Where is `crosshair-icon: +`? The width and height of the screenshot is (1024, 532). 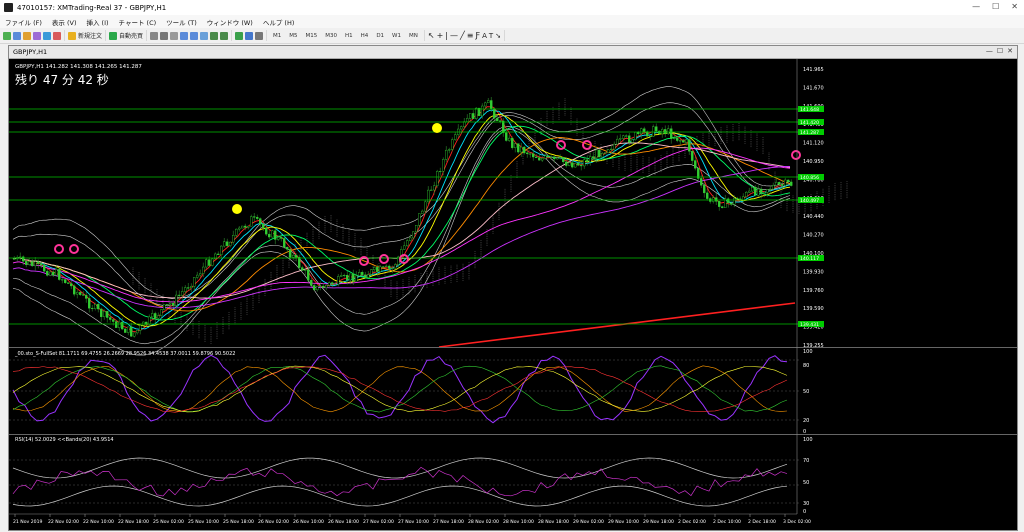 crosshair-icon: + is located at coordinates (440, 35).